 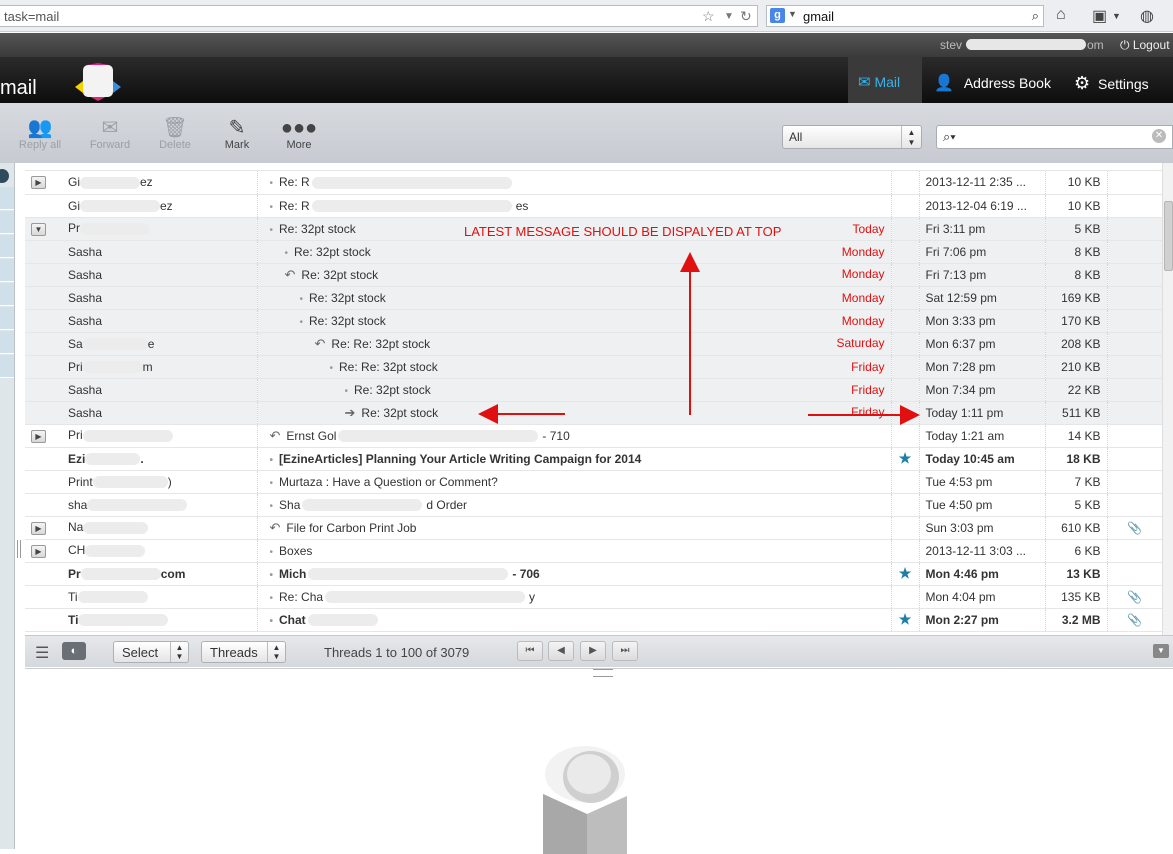 I want to click on bookmarks-icon: ▣, so click(x=1099, y=16).